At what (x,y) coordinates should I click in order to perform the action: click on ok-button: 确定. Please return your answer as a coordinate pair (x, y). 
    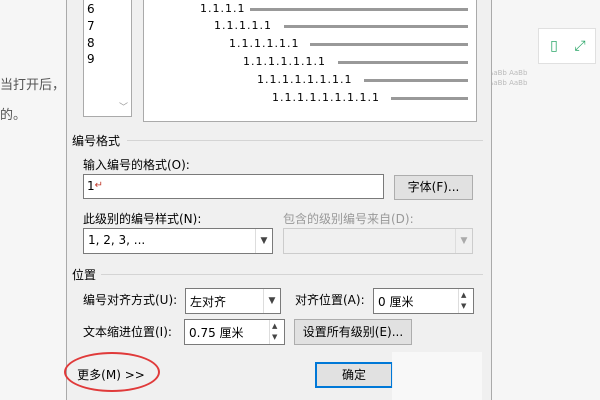
    Looking at the image, I should click on (354, 375).